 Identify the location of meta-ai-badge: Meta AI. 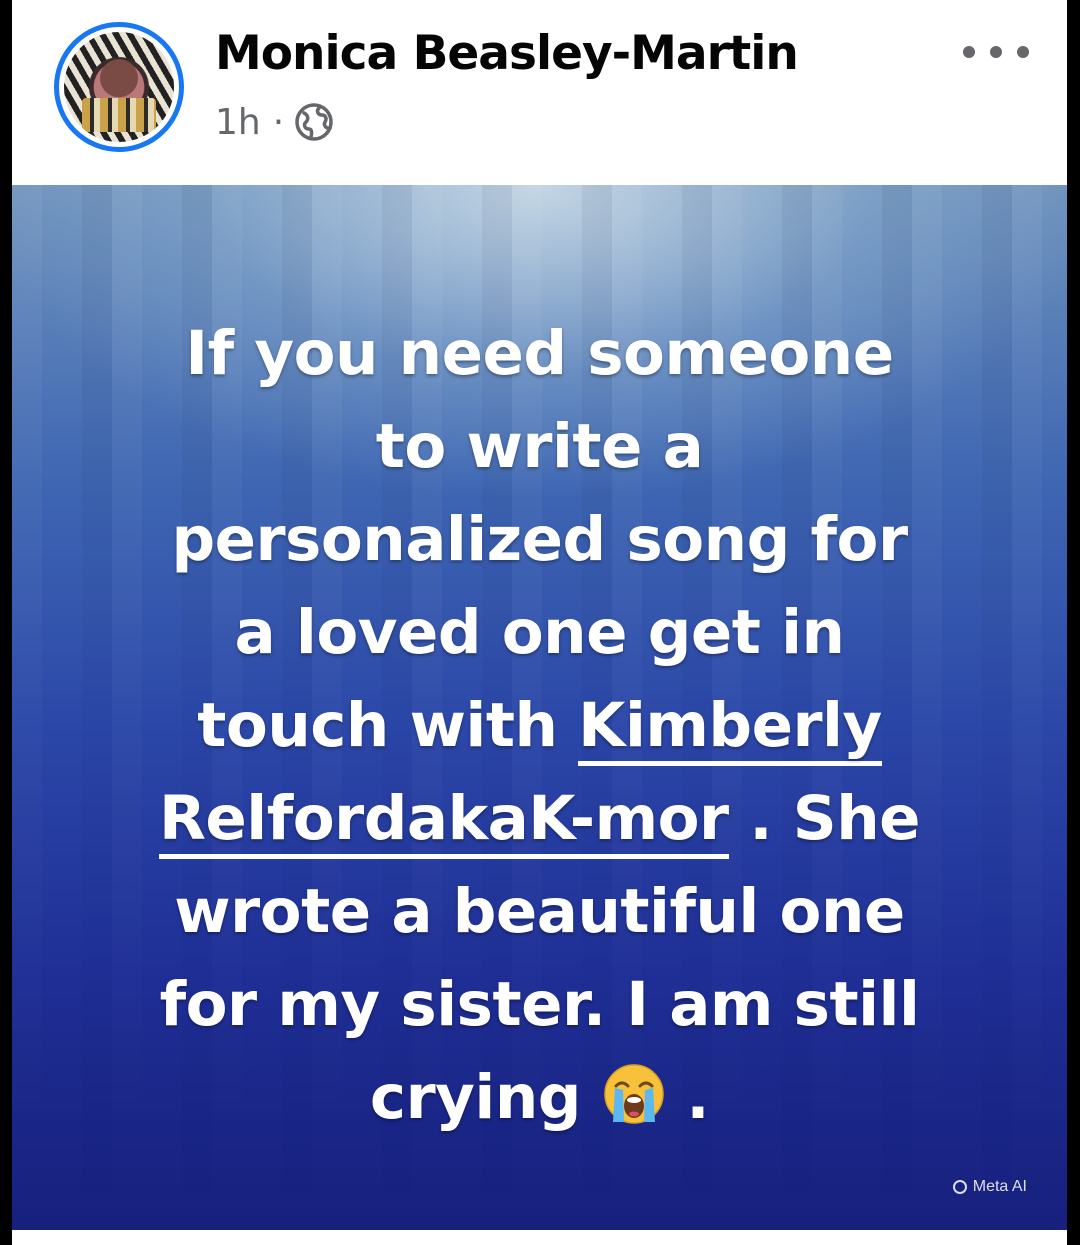
(989, 1187).